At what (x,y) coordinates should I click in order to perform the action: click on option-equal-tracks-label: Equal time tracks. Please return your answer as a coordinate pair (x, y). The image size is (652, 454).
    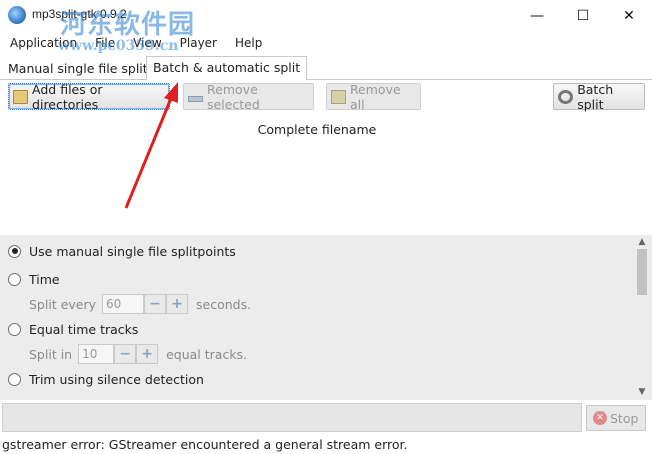
    Looking at the image, I should click on (84, 329).